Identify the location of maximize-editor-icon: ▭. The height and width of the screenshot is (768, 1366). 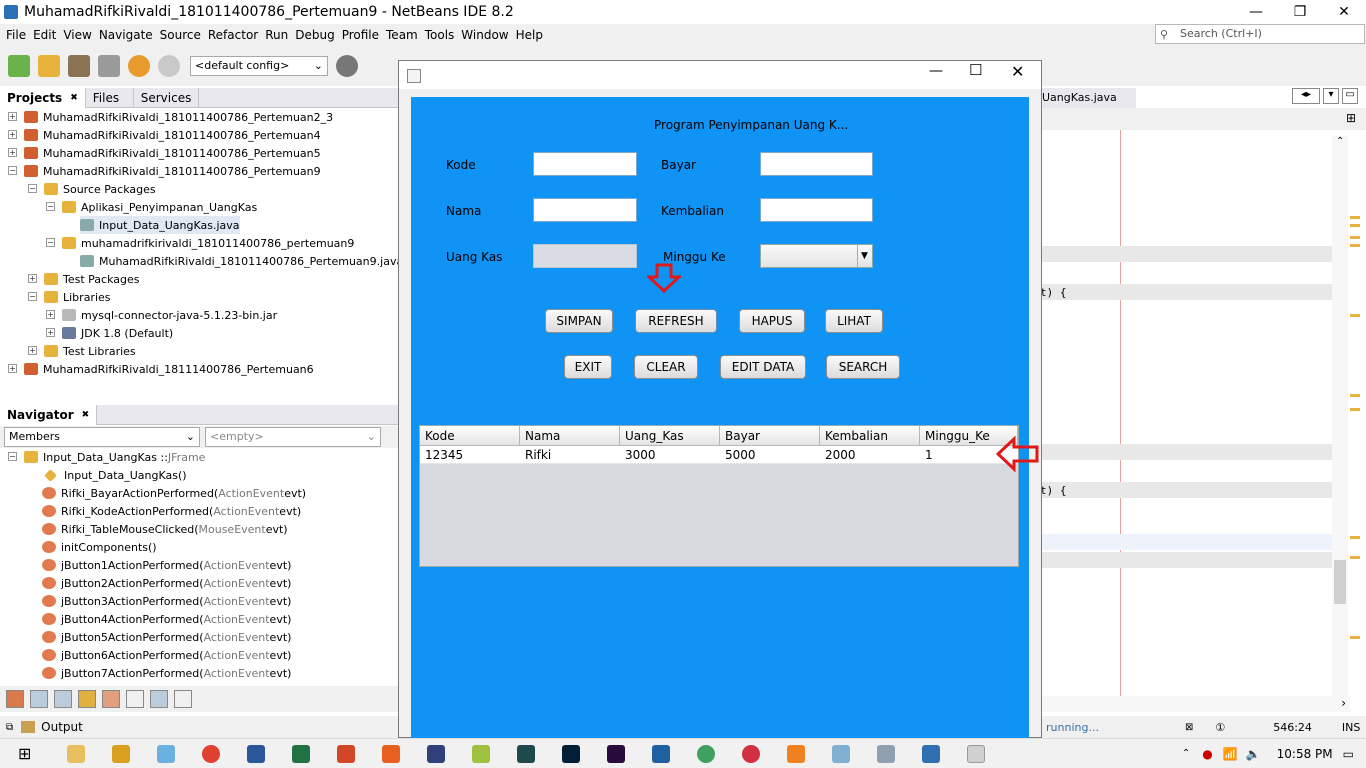
(1350, 96).